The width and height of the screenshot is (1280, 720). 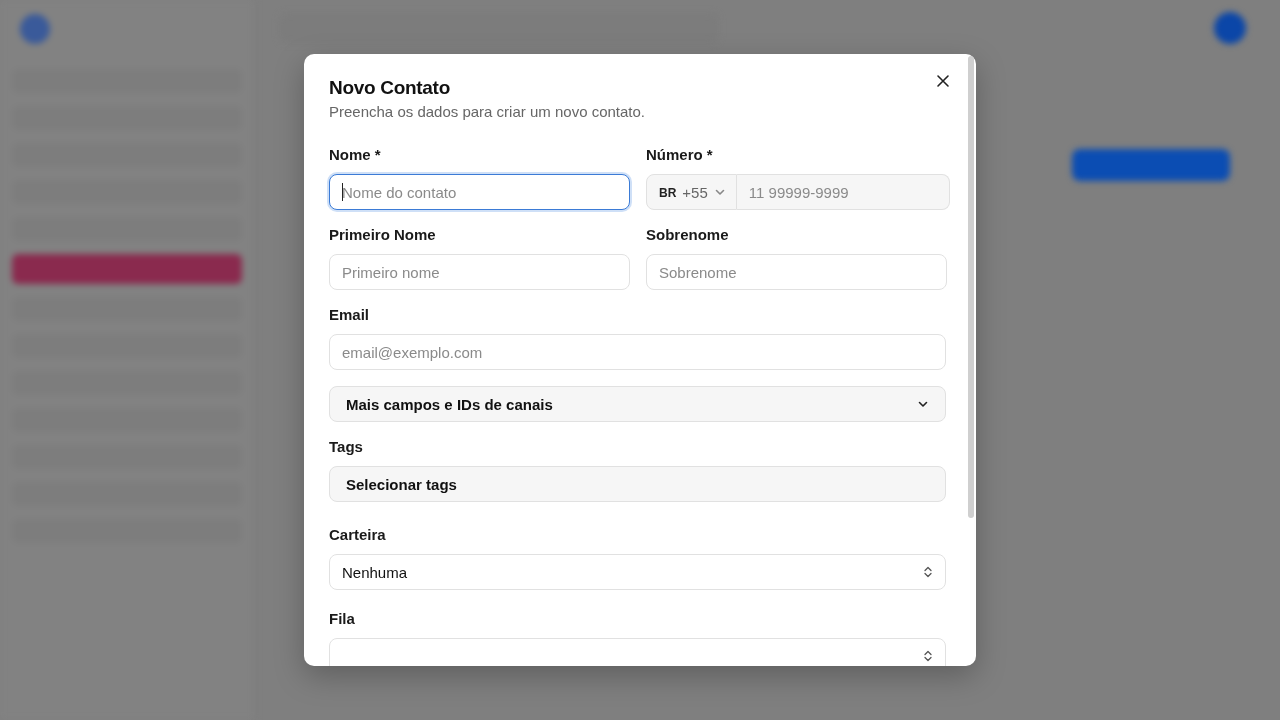 What do you see at coordinates (358, 535) in the screenshot?
I see `field-label: Carteira` at bounding box center [358, 535].